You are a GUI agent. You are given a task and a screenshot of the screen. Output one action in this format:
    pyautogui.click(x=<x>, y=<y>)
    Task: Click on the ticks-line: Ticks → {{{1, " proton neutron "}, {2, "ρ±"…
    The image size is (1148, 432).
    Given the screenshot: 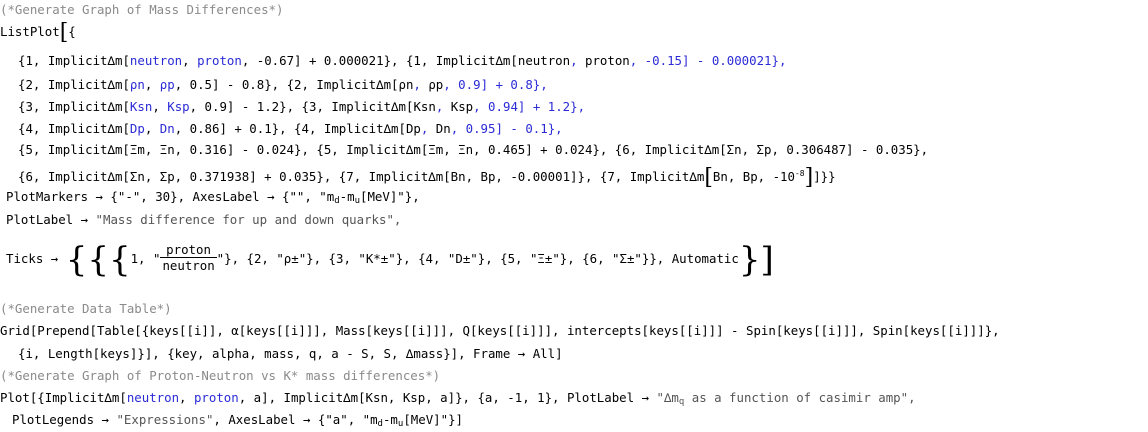 What is the action you would take?
    pyautogui.click(x=390, y=259)
    